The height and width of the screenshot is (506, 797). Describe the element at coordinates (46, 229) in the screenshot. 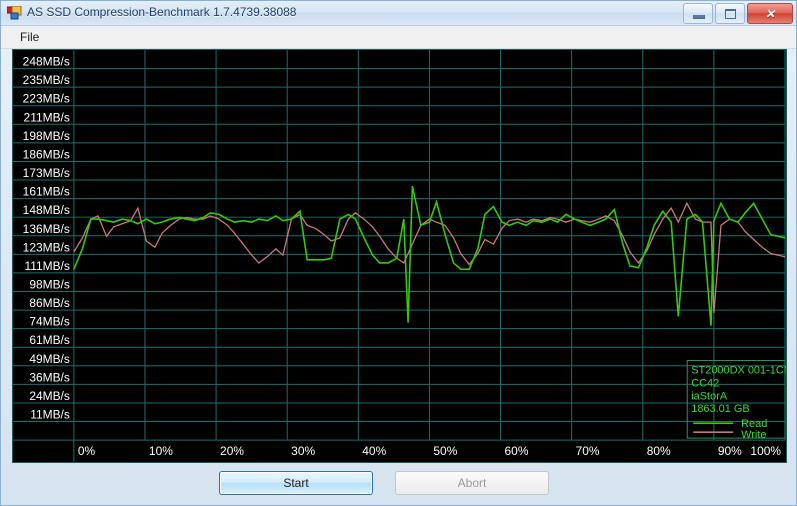

I see `y-axis-tick-label: 136MB/s` at that location.